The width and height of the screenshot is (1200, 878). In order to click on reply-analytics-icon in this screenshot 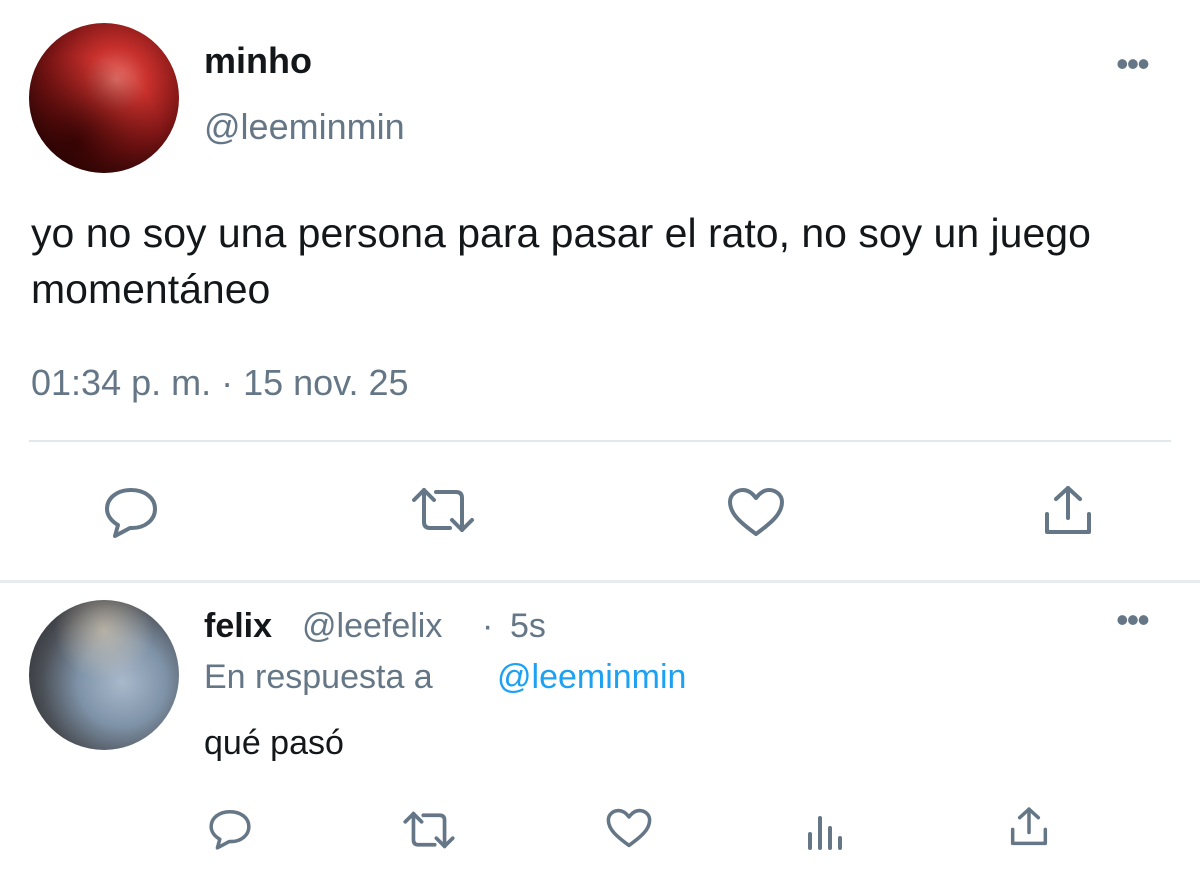, I will do `click(826, 832)`.